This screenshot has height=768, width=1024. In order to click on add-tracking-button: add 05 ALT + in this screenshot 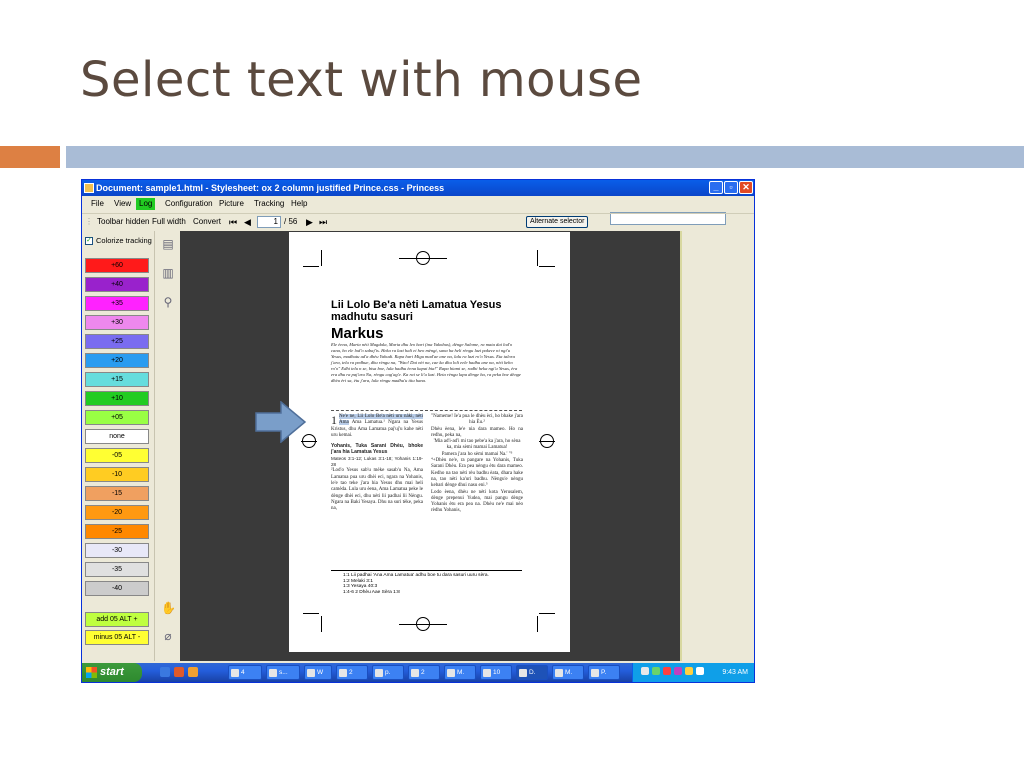, I will do `click(117, 619)`.